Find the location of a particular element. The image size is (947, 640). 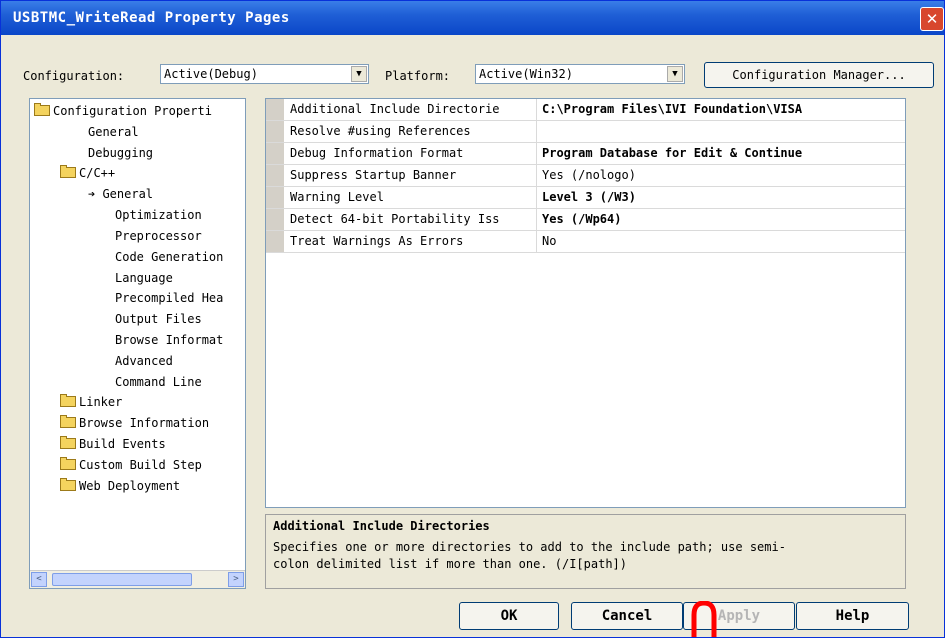

property-row: Detect 64-bit Portability Iss Yes (/Wp64) is located at coordinates (585, 220).